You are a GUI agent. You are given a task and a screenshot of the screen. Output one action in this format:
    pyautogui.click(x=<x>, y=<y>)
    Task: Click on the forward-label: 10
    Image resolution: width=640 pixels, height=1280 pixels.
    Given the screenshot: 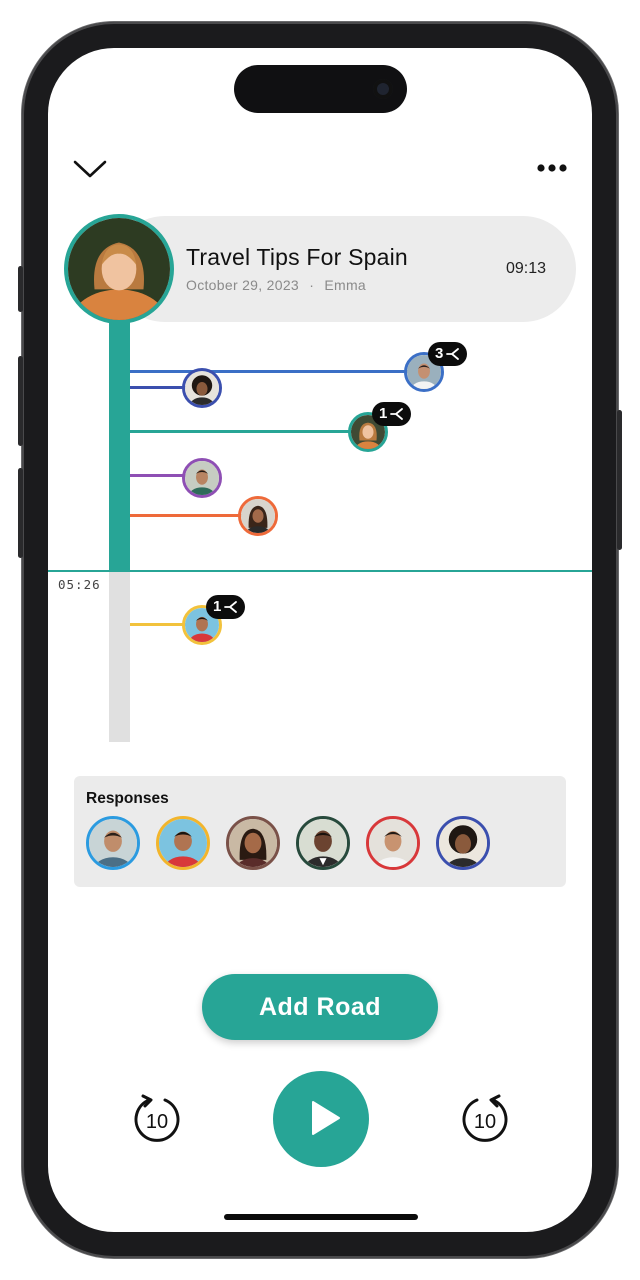 What is the action you would take?
    pyautogui.click(x=485, y=1122)
    